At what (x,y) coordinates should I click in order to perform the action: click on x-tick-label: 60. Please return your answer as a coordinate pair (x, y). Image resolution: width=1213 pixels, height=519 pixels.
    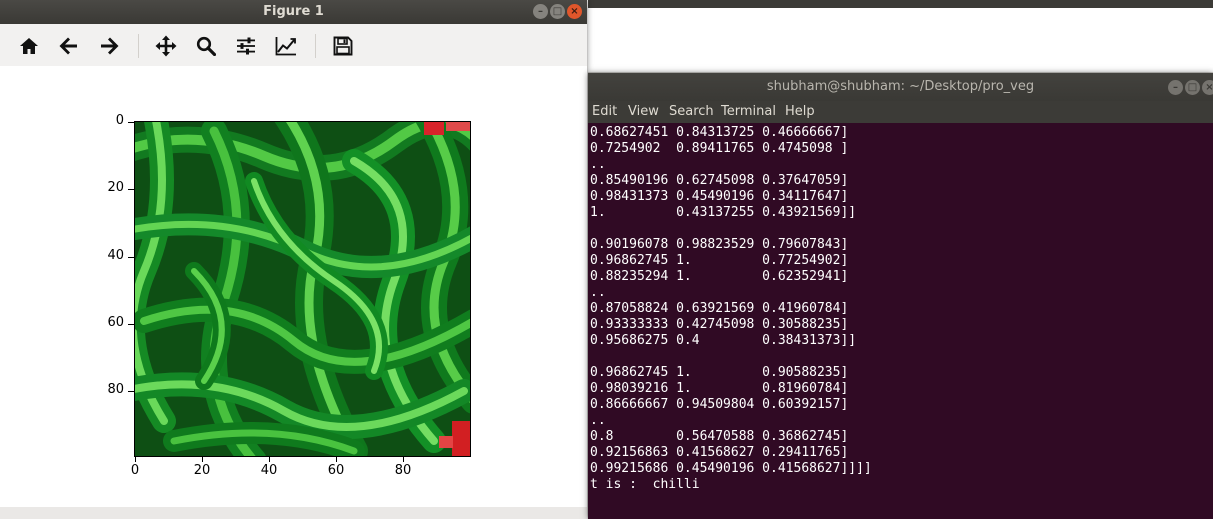
    Looking at the image, I should click on (336, 470).